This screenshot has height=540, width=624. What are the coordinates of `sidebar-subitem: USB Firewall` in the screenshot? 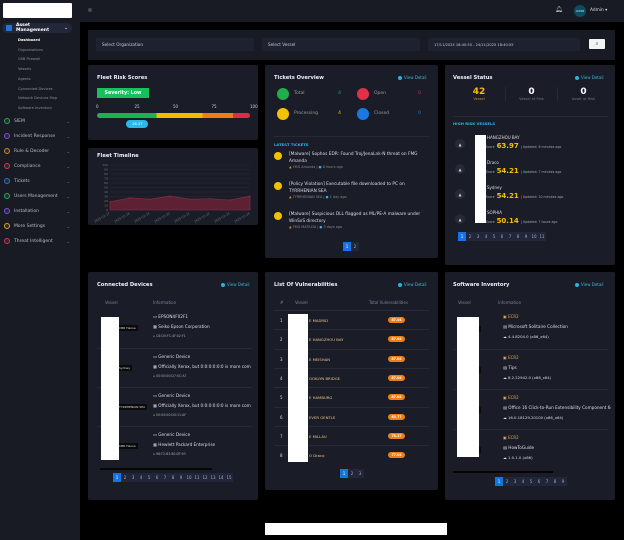 It's located at (29, 59).